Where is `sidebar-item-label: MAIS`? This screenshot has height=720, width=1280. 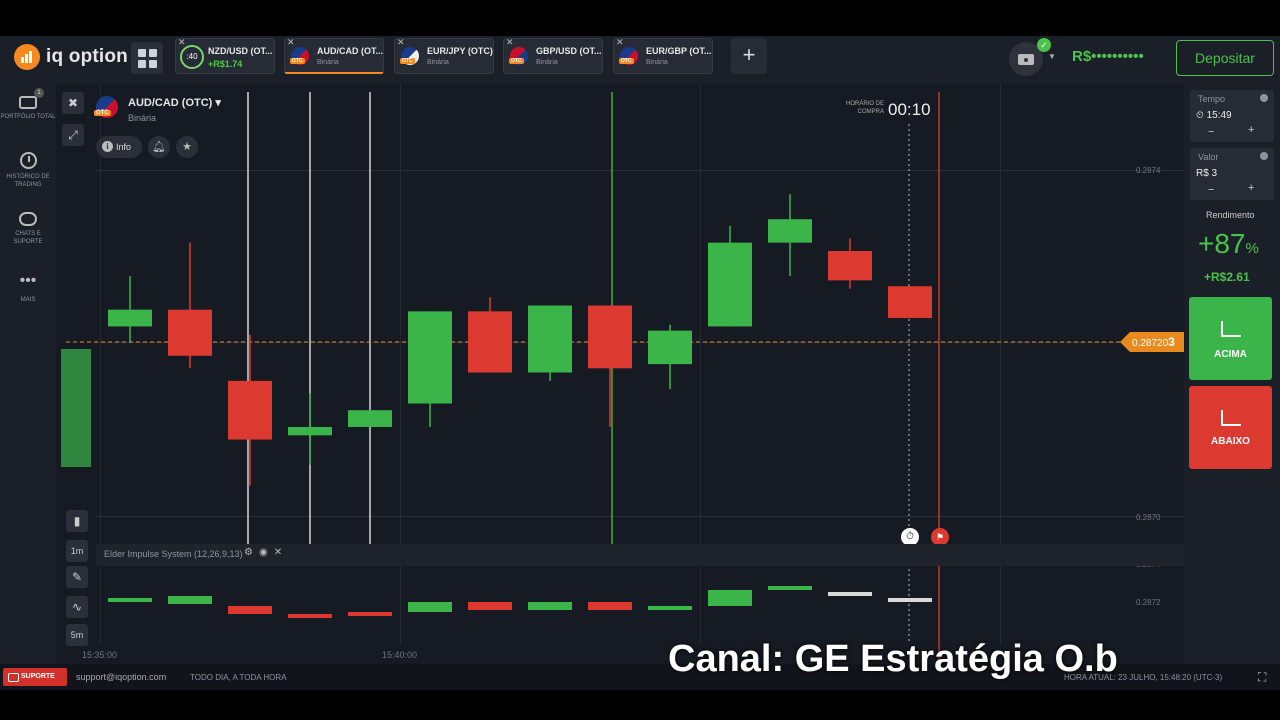 sidebar-item-label: MAIS is located at coordinates (28, 300).